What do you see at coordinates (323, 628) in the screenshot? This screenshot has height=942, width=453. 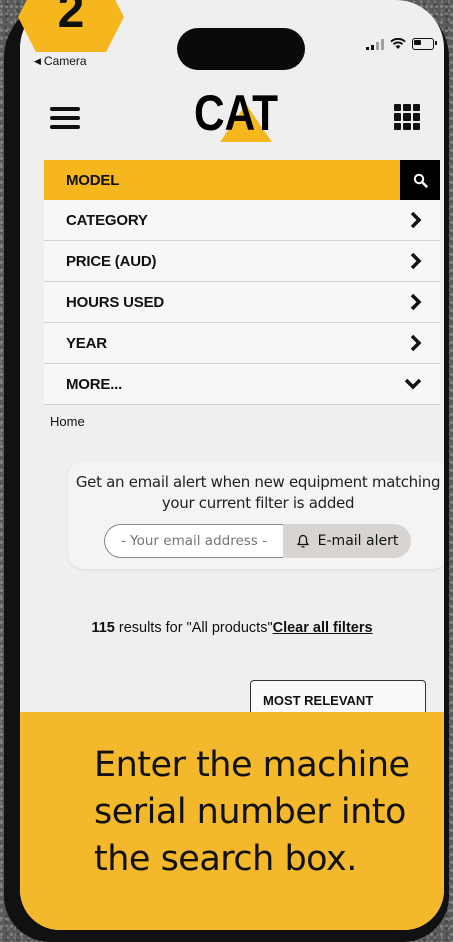 I see `clear-filters-link: Clear all filters` at bounding box center [323, 628].